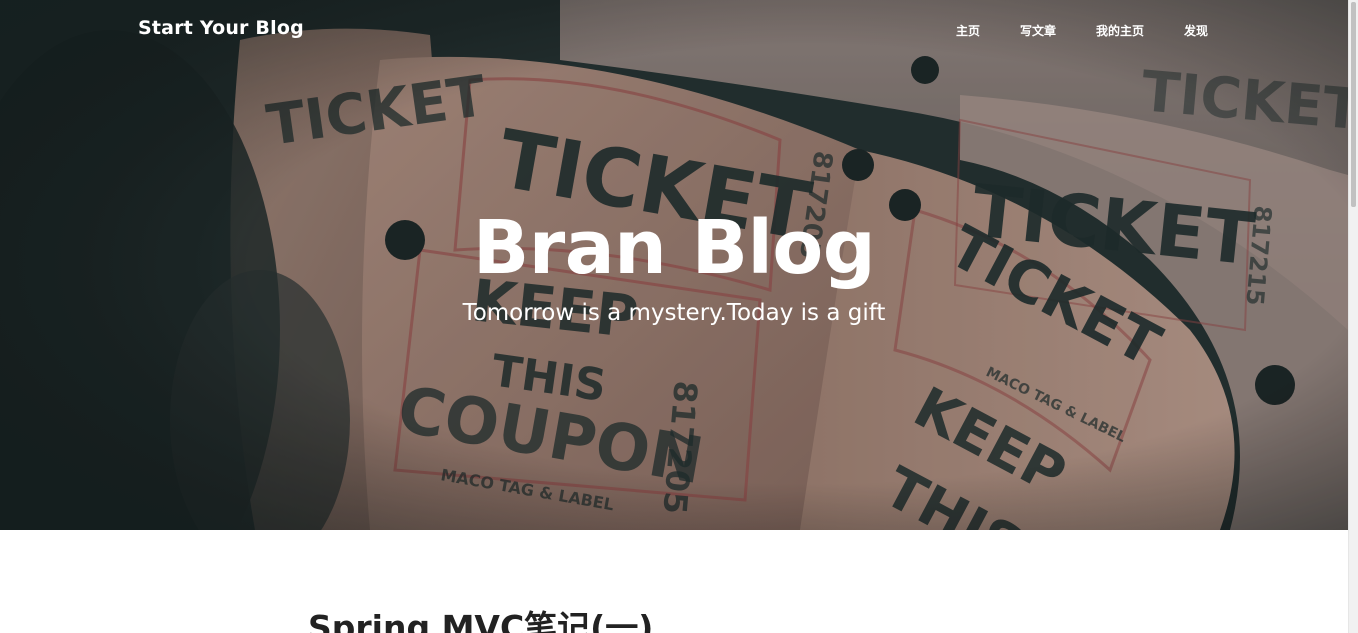  I want to click on site-title: Bran Blog, so click(674, 248).